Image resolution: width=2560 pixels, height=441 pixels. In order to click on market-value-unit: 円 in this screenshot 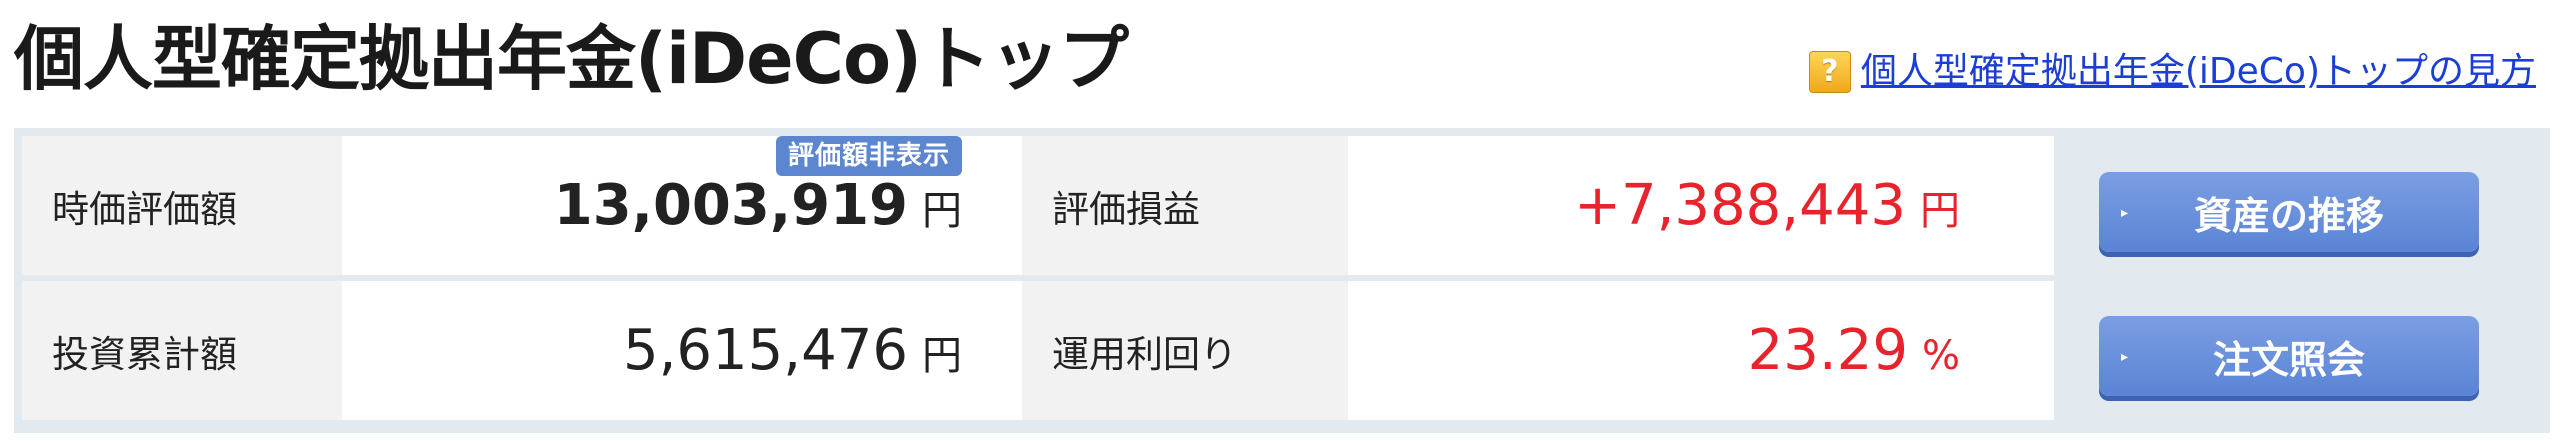, I will do `click(942, 210)`.